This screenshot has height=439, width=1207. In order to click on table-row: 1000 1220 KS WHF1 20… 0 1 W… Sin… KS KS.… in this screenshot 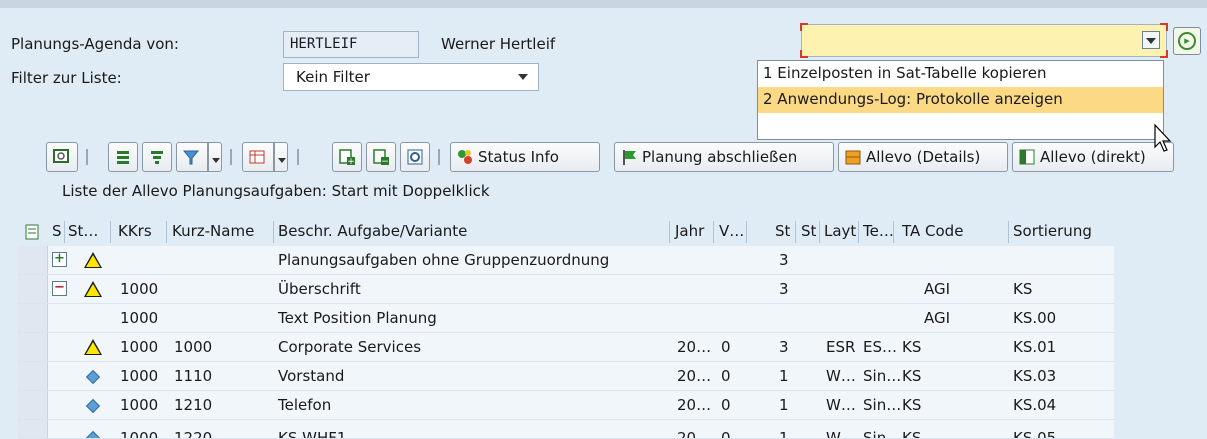, I will do `click(566, 429)`.